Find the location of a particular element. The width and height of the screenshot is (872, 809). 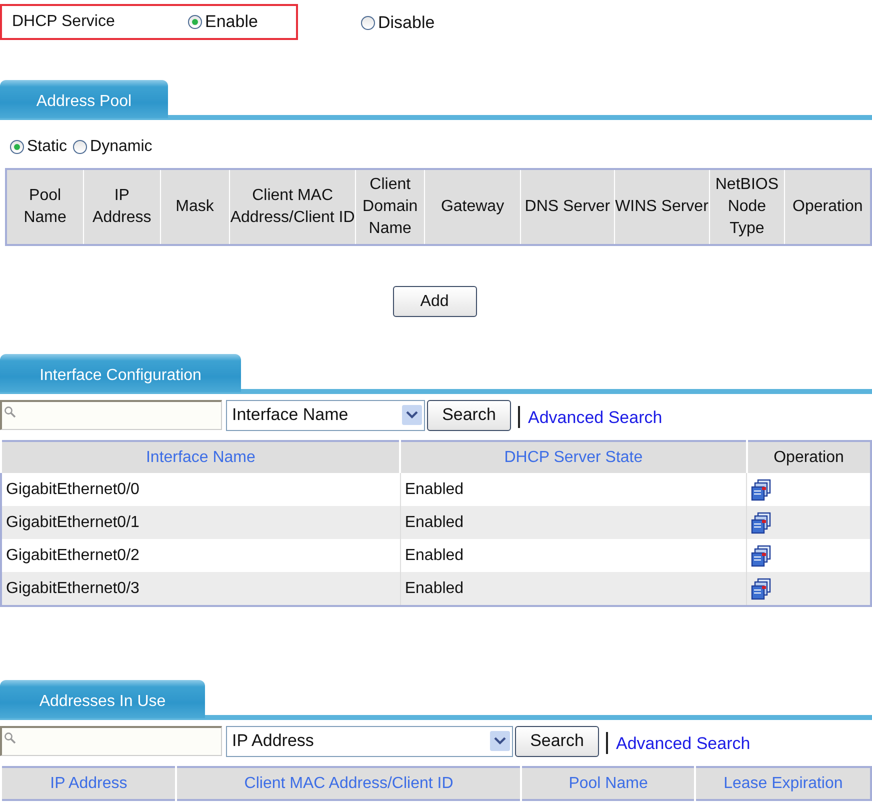

column-header: Gateway is located at coordinates (472, 207).